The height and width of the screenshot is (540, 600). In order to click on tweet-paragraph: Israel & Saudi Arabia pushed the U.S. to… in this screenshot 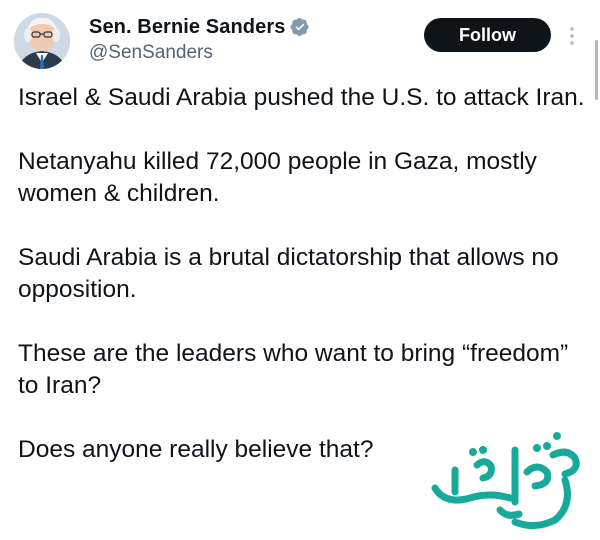, I will do `click(301, 97)`.